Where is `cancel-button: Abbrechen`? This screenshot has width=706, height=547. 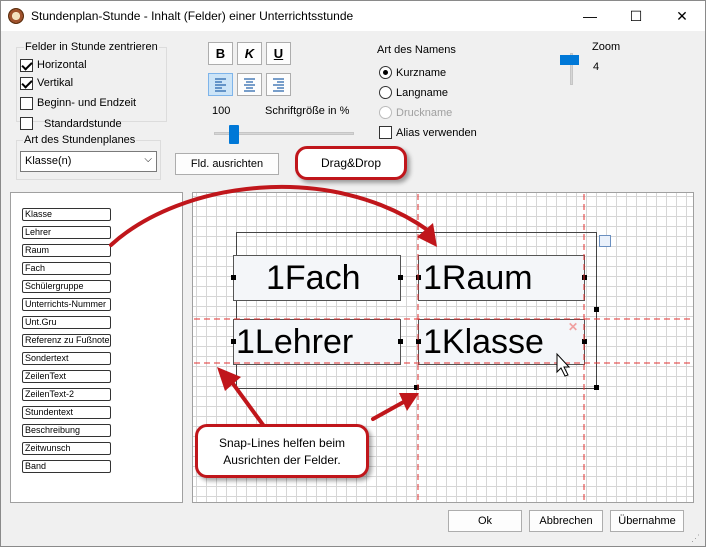 cancel-button: Abbrechen is located at coordinates (566, 521).